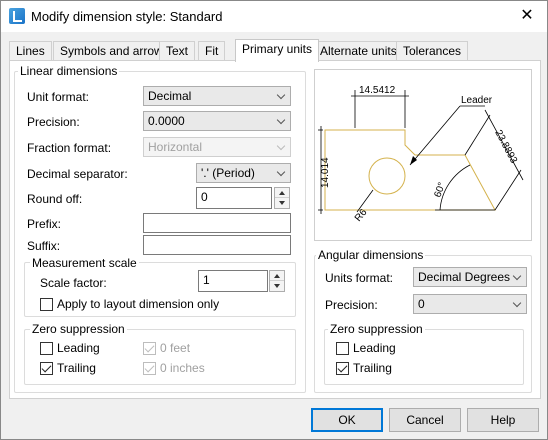  I want to click on angular-dimensions-label: Angular dimensions, so click(371, 255).